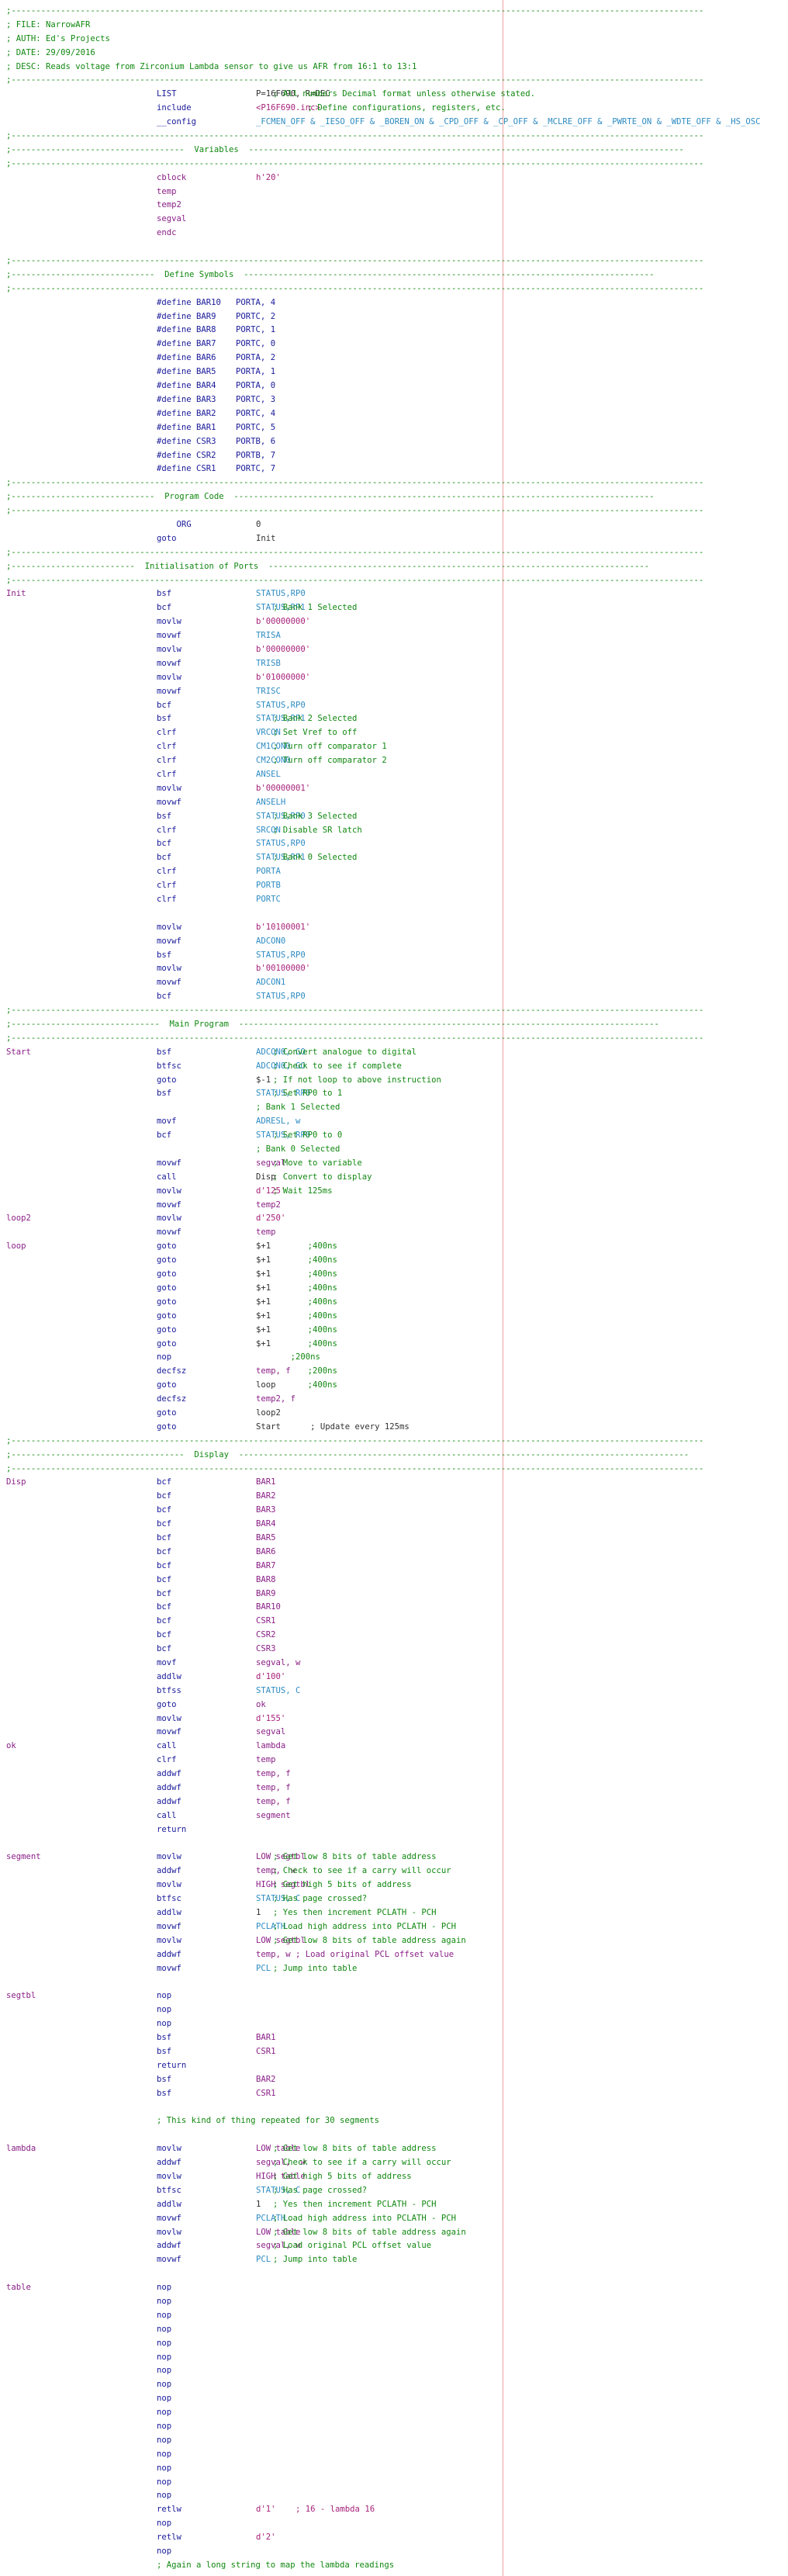  Describe the element at coordinates (394, 2538) in the screenshot. I see `code-line: retlw d'2'` at that location.